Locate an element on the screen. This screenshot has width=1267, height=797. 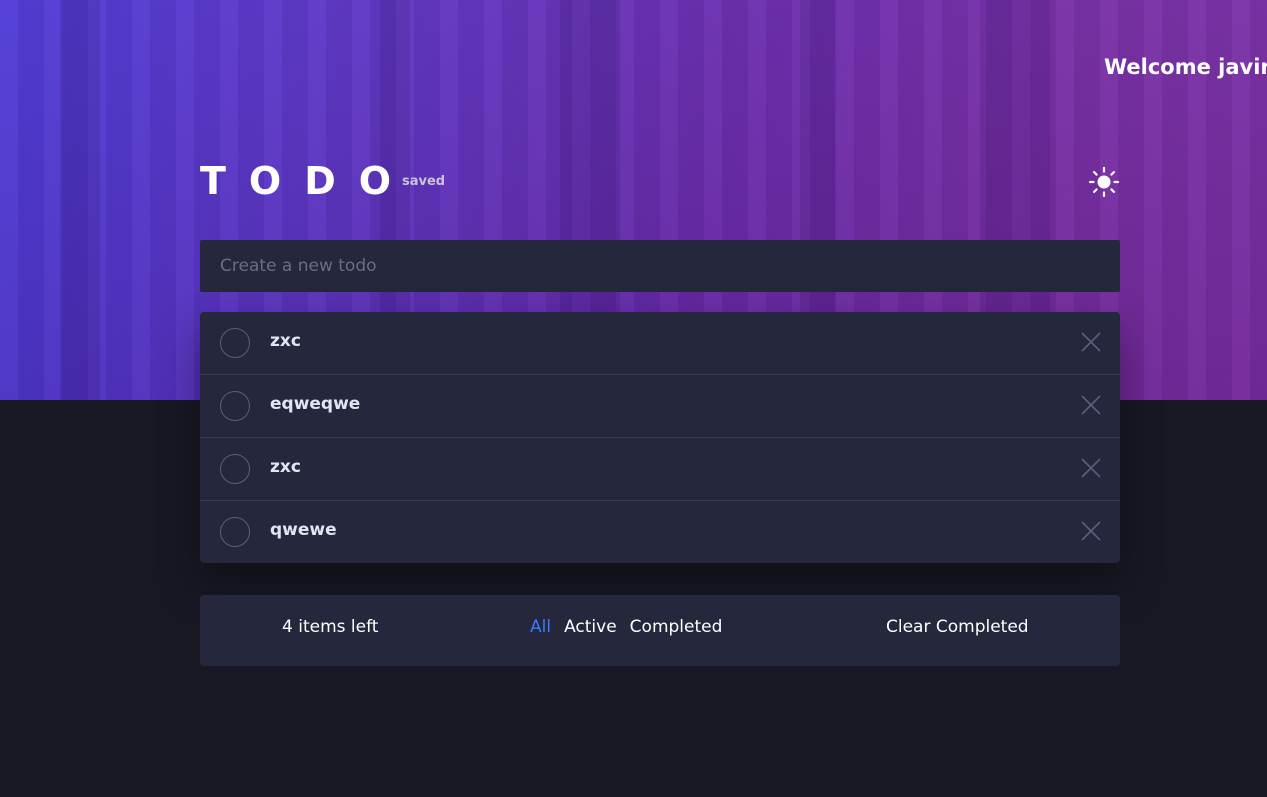
new-todo-field is located at coordinates (660, 266).